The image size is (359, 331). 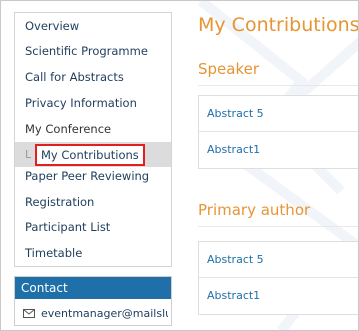 What do you see at coordinates (93, 202) in the screenshot?
I see `sidebar-item-registration: Registration` at bounding box center [93, 202].